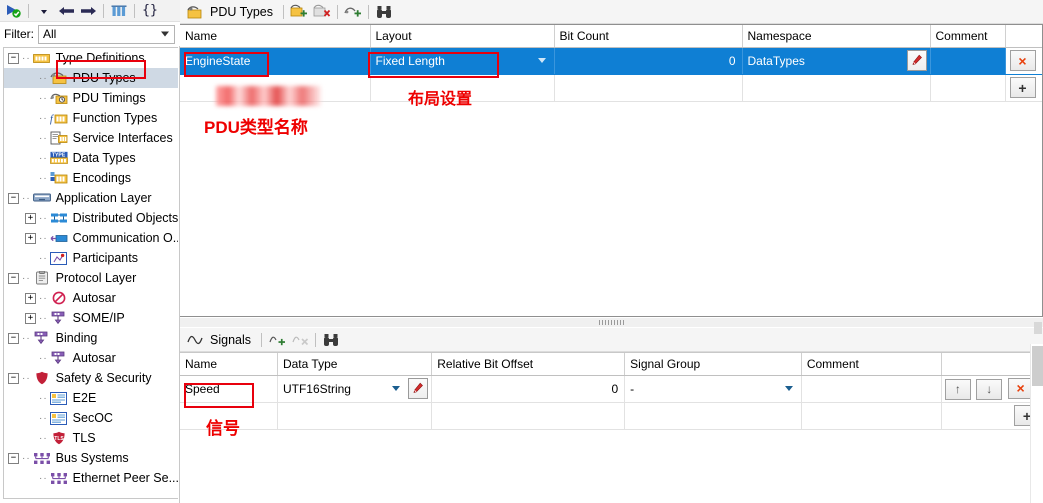  I want to click on signal-group-cell: -, so click(713, 389).